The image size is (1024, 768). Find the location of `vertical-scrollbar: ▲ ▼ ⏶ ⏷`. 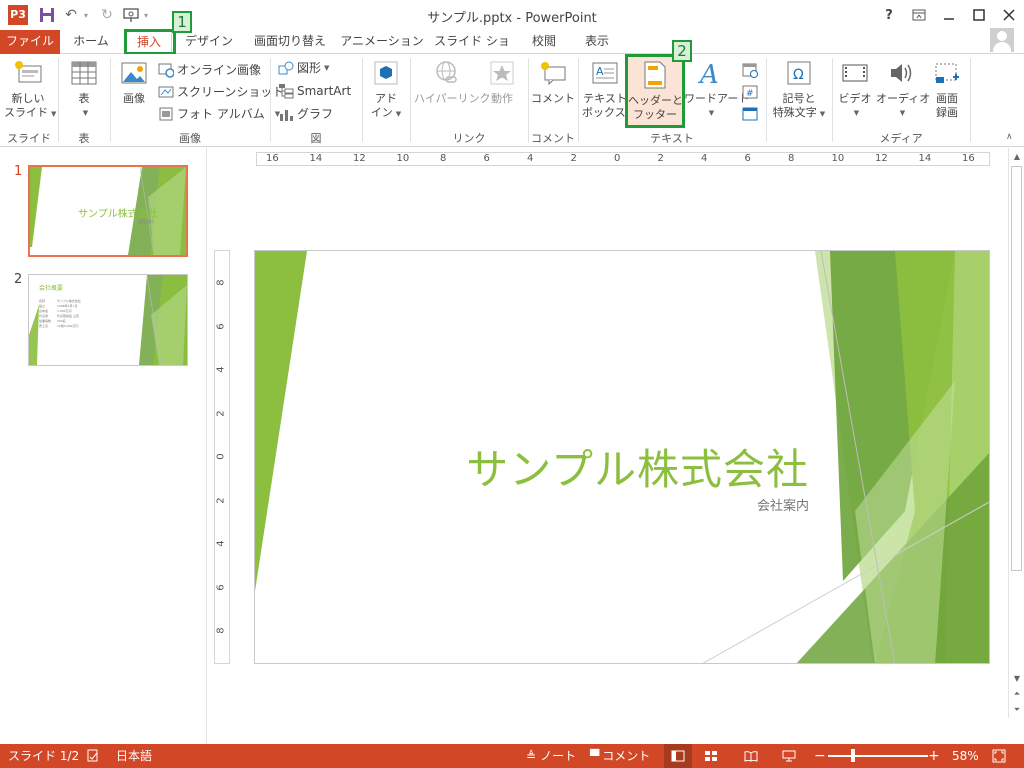

vertical-scrollbar: ▲ ▼ ⏶ ⏷ is located at coordinates (1016, 433).